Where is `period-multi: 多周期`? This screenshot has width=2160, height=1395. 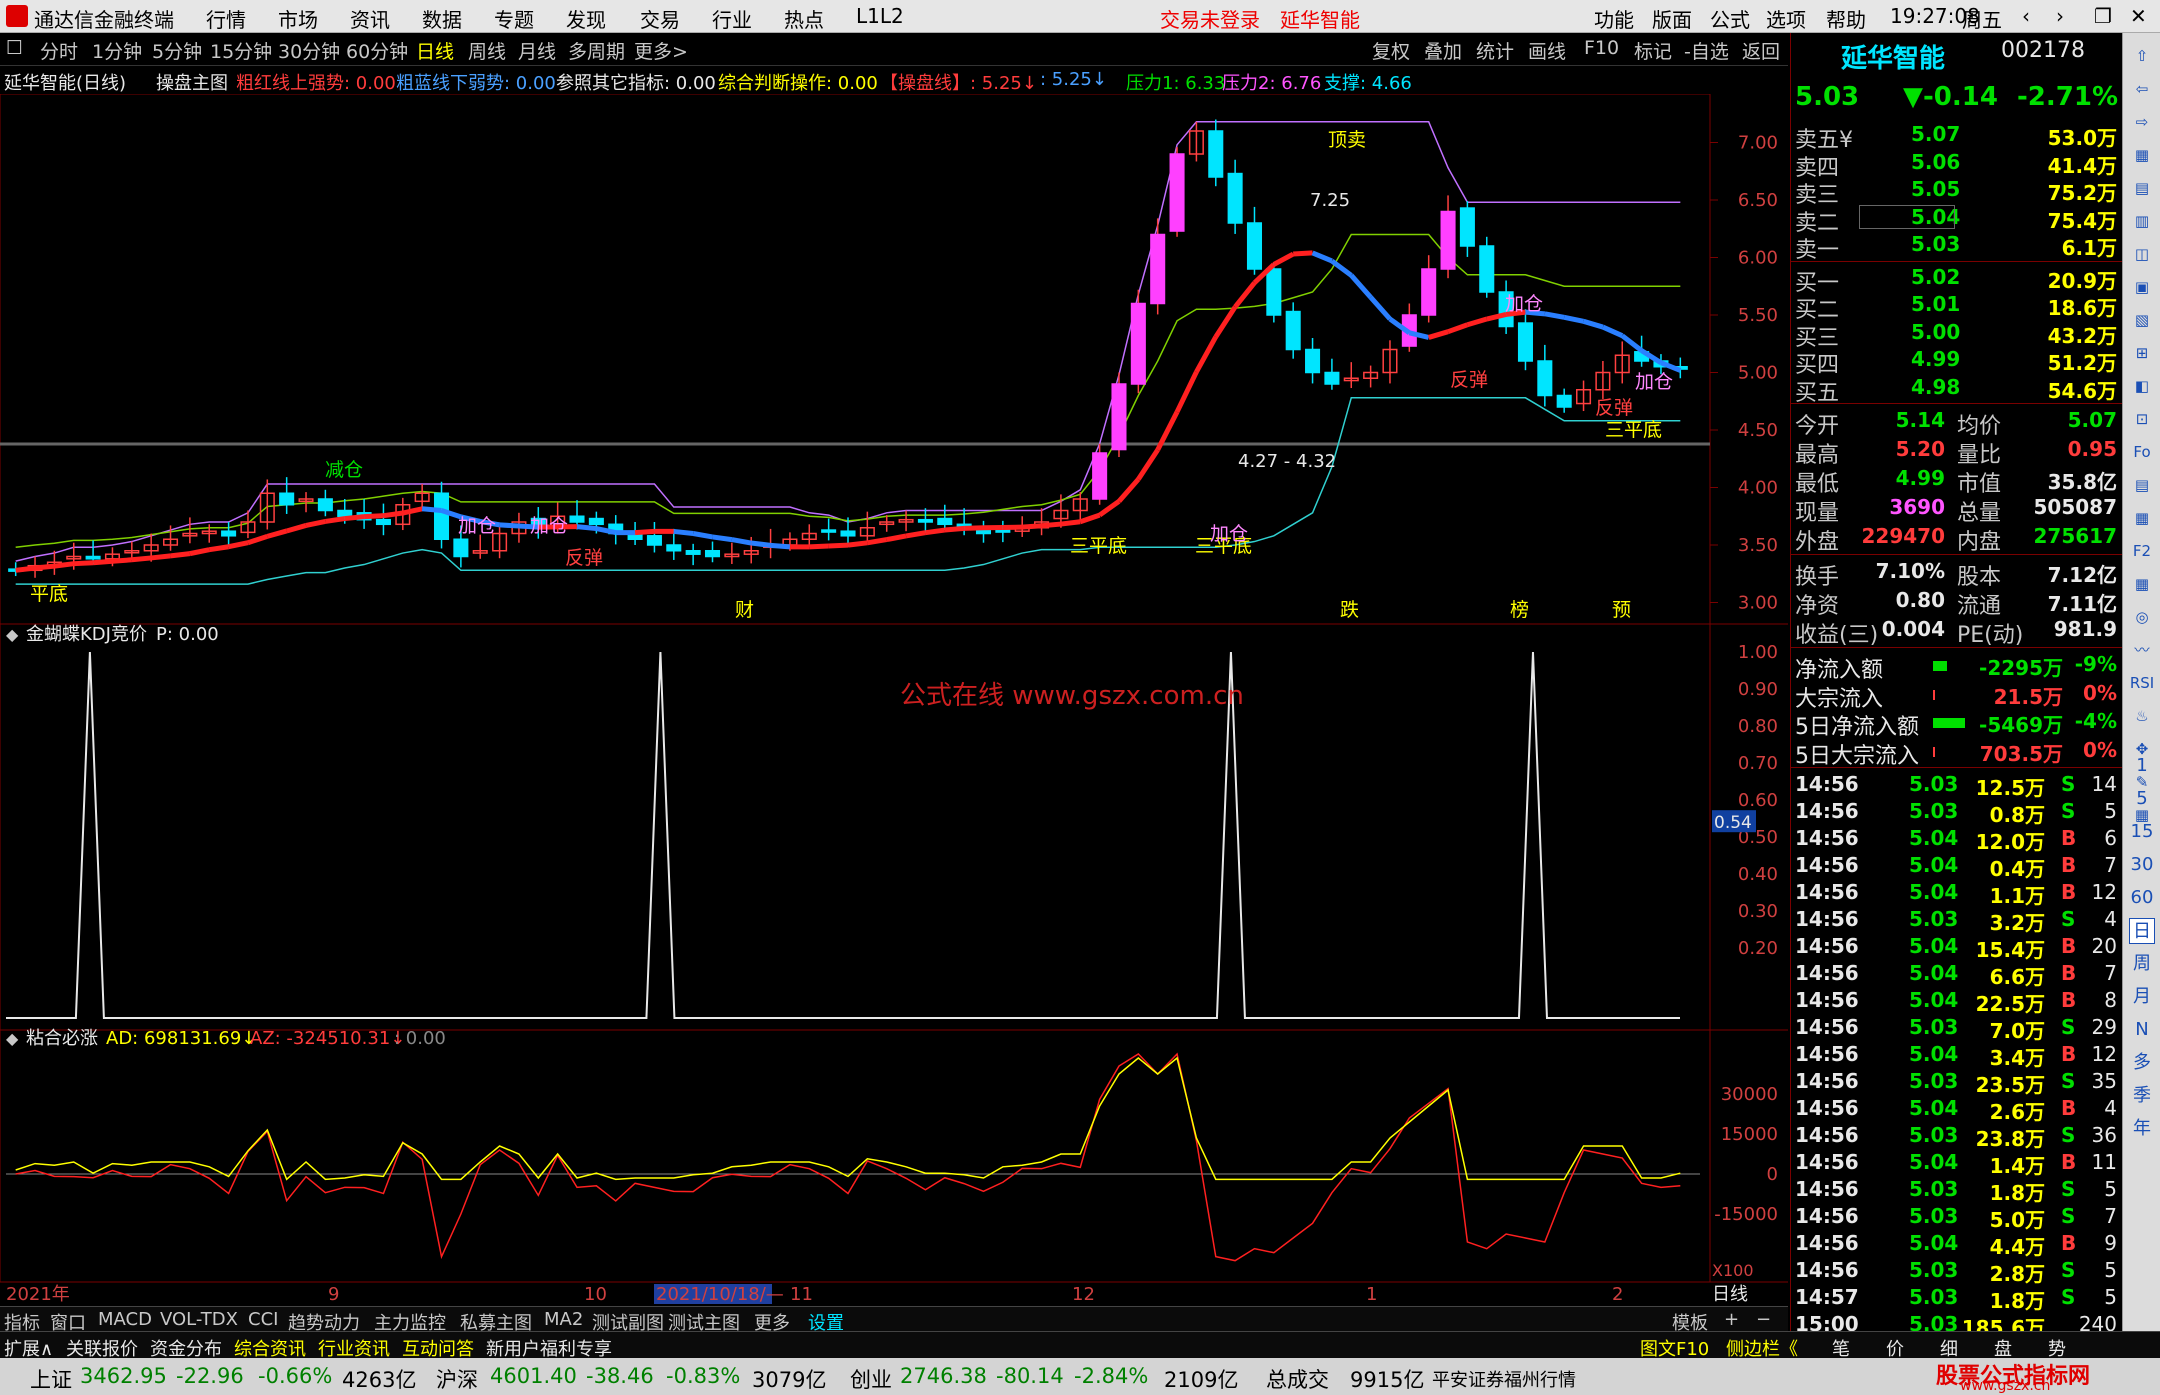
period-multi: 多周期 is located at coordinates (596, 50).